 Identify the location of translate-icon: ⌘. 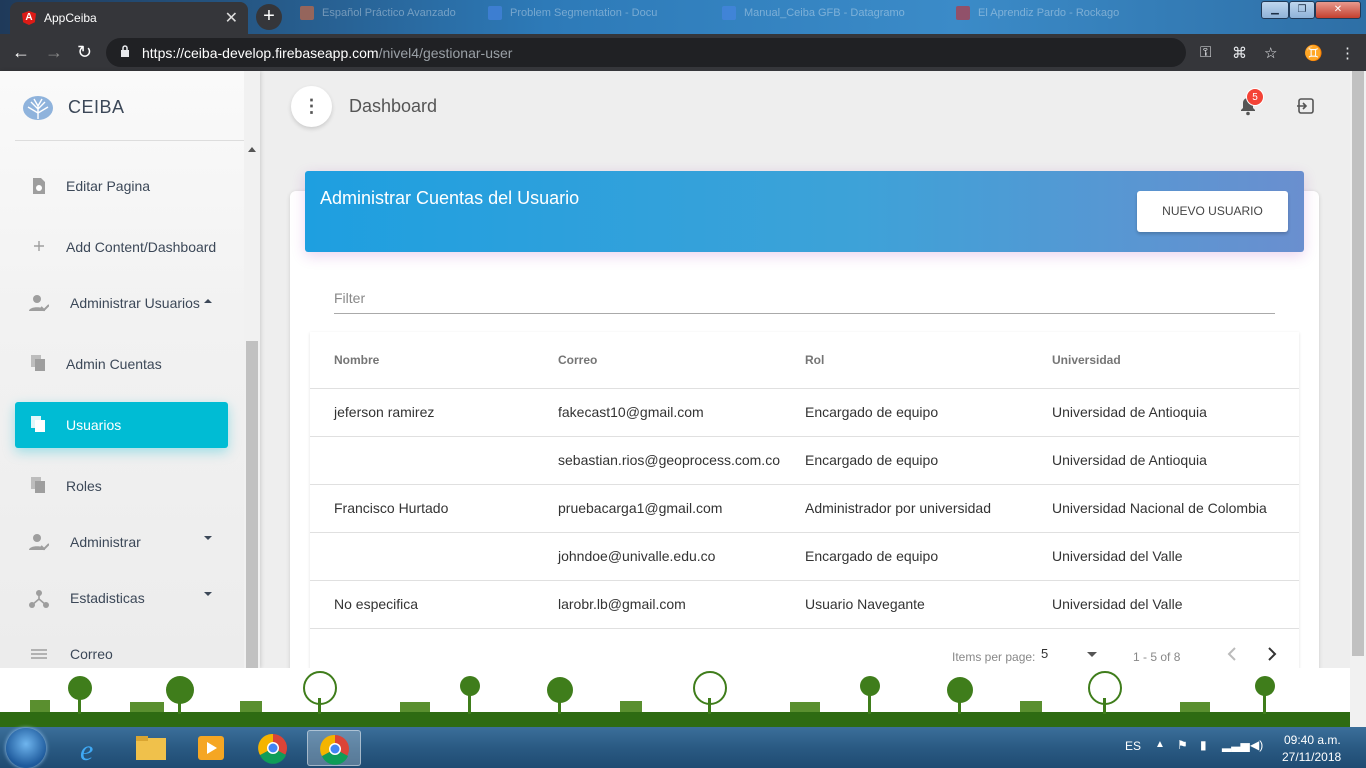
(1239, 53).